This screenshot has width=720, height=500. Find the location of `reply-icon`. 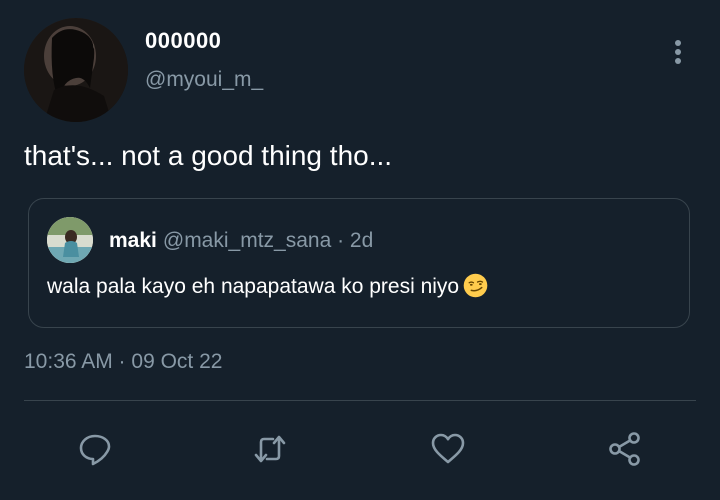

reply-icon is located at coordinates (95, 450).